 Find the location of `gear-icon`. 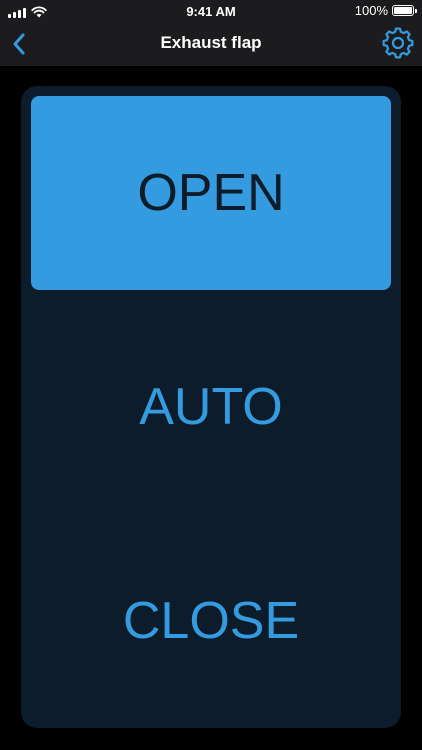

gear-icon is located at coordinates (398, 43).